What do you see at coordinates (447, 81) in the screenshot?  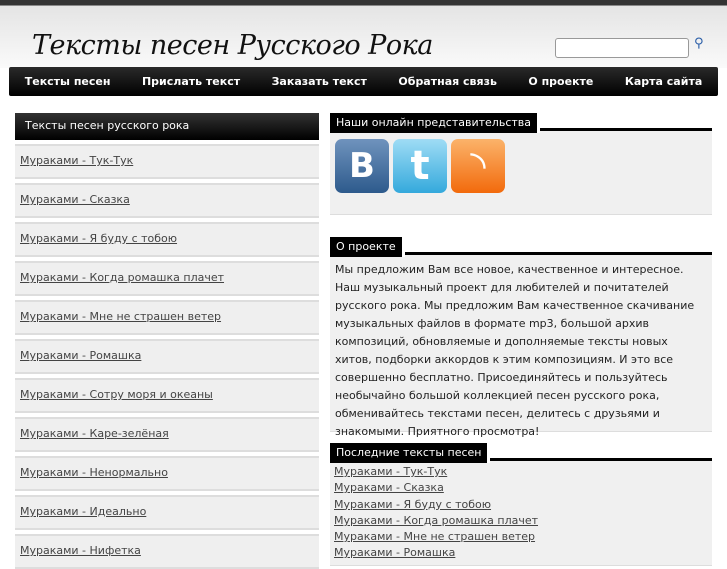 I see `nav-feedback: Обратная связь` at bounding box center [447, 81].